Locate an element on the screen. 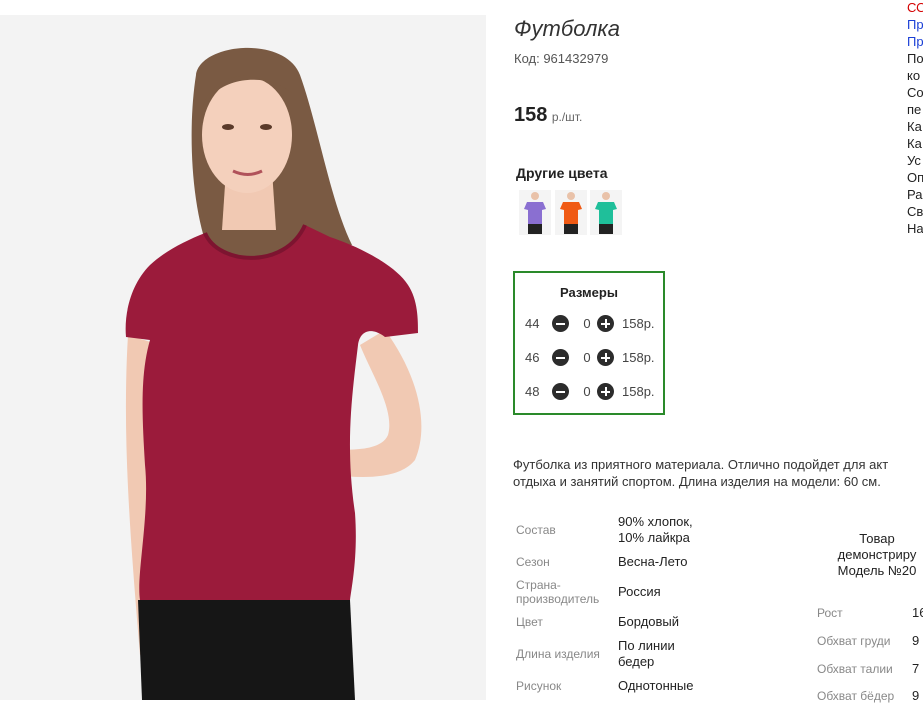 This screenshot has width=923, height=703. price-unit: р./шт. is located at coordinates (567, 117).